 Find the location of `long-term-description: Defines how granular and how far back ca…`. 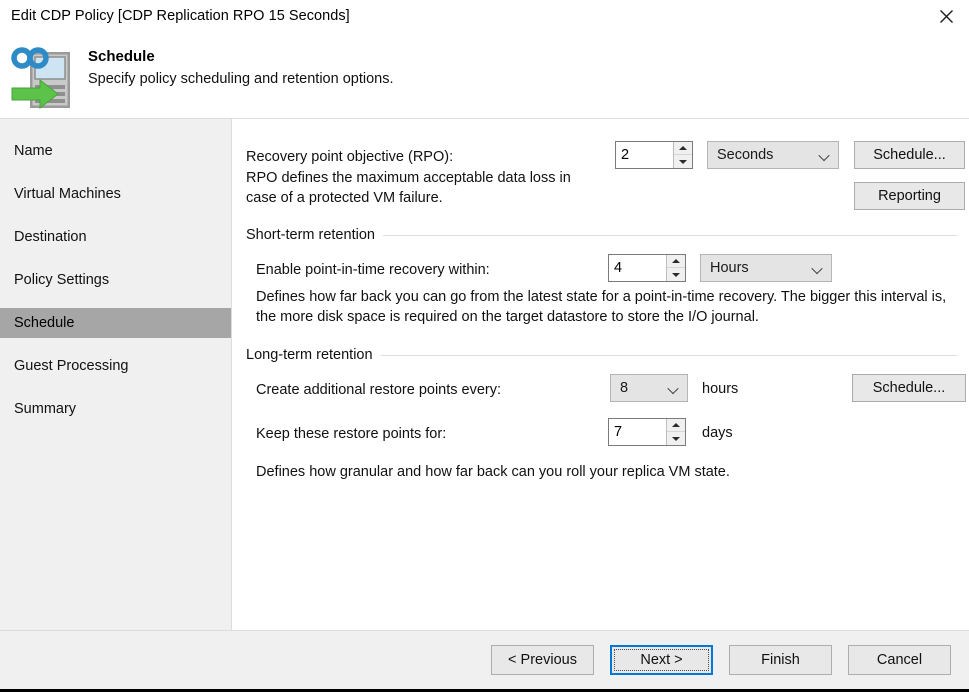

long-term-description: Defines how granular and how far back ca… is located at coordinates (493, 472).